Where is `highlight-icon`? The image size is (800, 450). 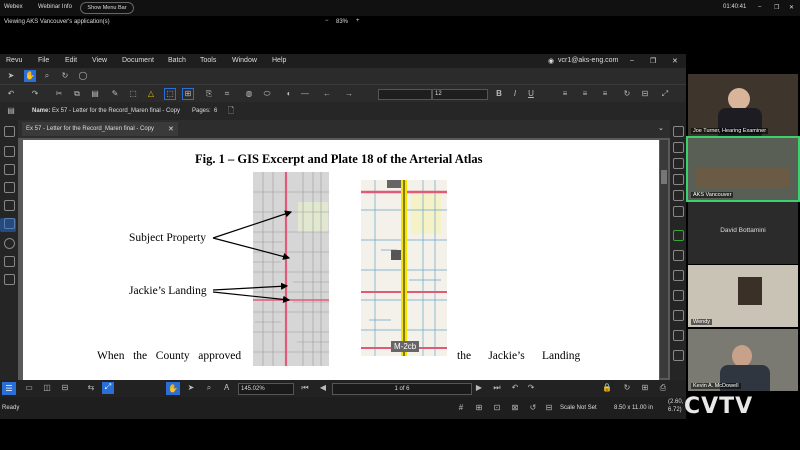
highlight-icon is located at coordinates (678, 211).